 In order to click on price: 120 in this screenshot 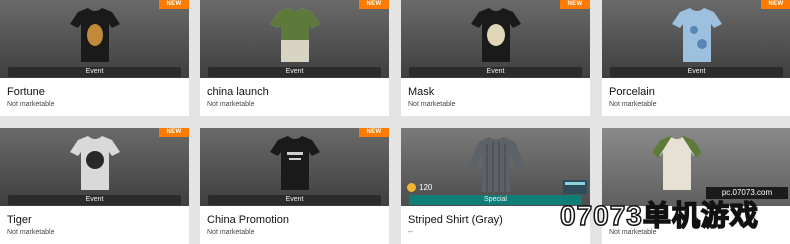, I will do `click(419, 188)`.